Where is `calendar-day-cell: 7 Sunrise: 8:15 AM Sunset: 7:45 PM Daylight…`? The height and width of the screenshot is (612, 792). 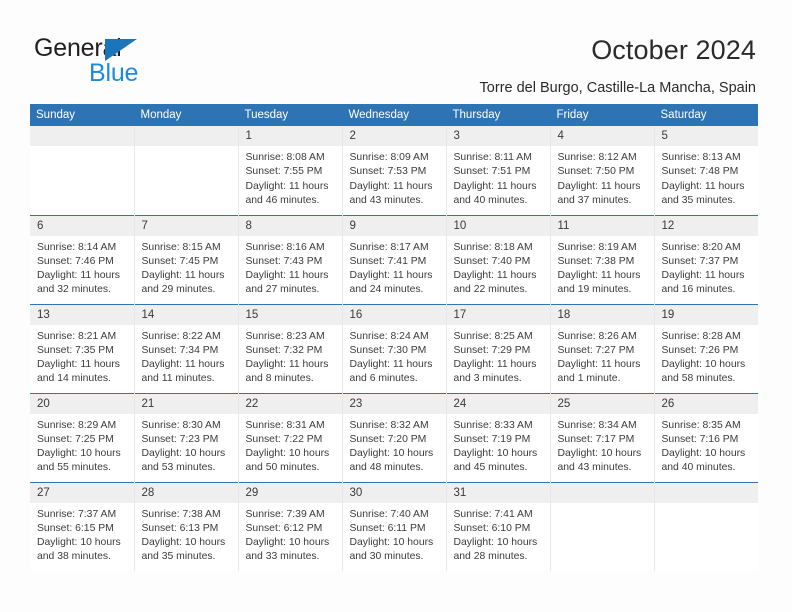
calendar-day-cell: 7 Sunrise: 8:15 AM Sunset: 7:45 PM Daylight… is located at coordinates (186, 259).